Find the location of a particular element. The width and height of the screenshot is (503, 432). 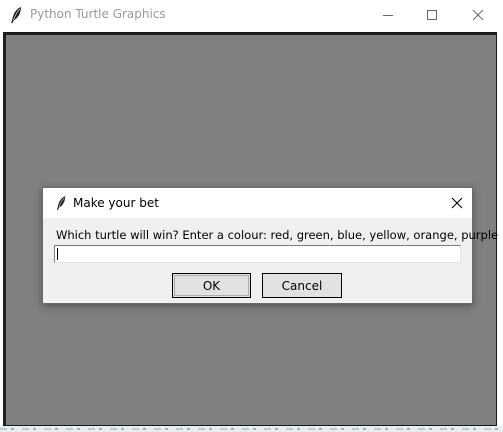

window-title: Python Turtle Graphics is located at coordinates (98, 14).